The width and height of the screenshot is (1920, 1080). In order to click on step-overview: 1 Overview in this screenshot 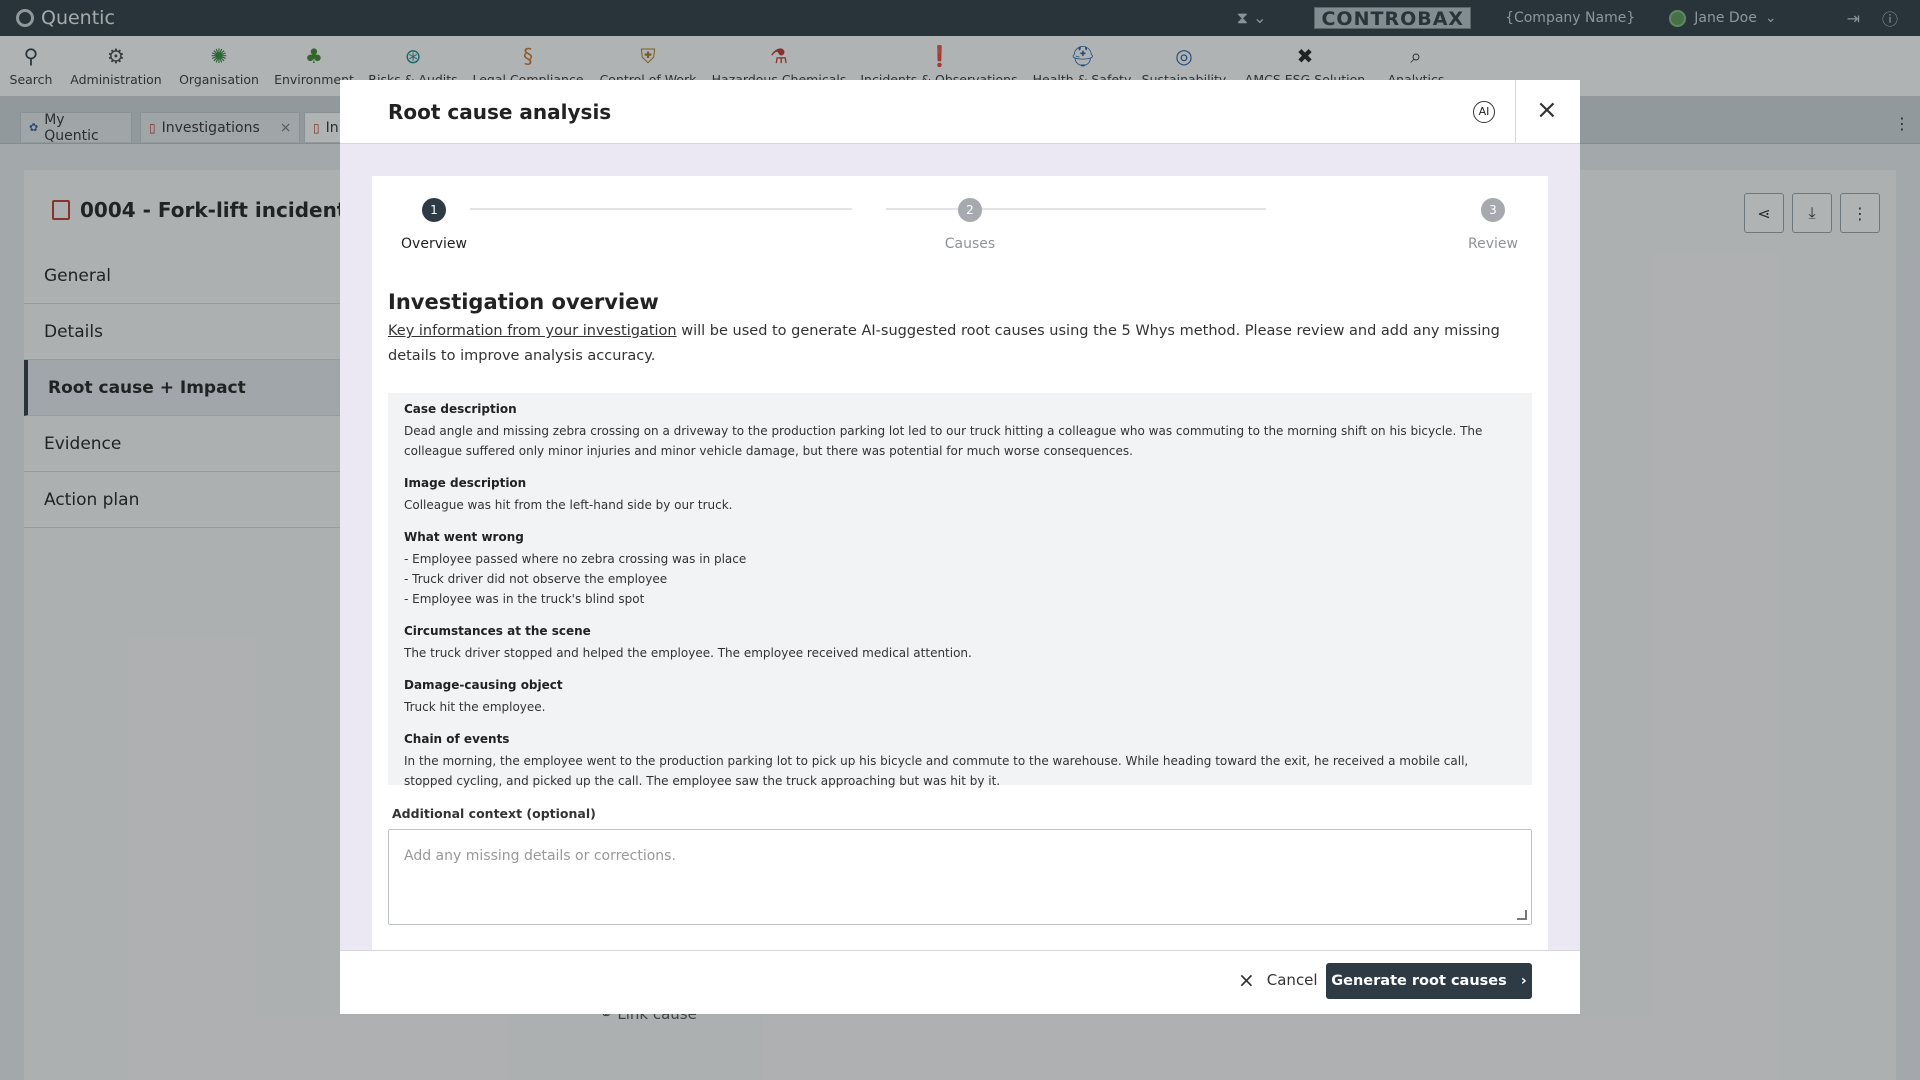, I will do `click(434, 225)`.